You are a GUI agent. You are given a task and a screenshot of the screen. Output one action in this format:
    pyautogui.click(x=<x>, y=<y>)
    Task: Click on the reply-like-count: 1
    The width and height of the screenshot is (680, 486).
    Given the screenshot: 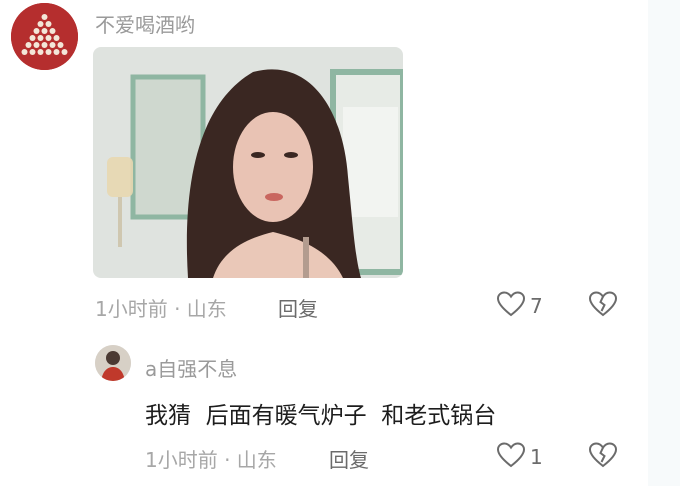 What is the action you would take?
    pyautogui.click(x=536, y=457)
    